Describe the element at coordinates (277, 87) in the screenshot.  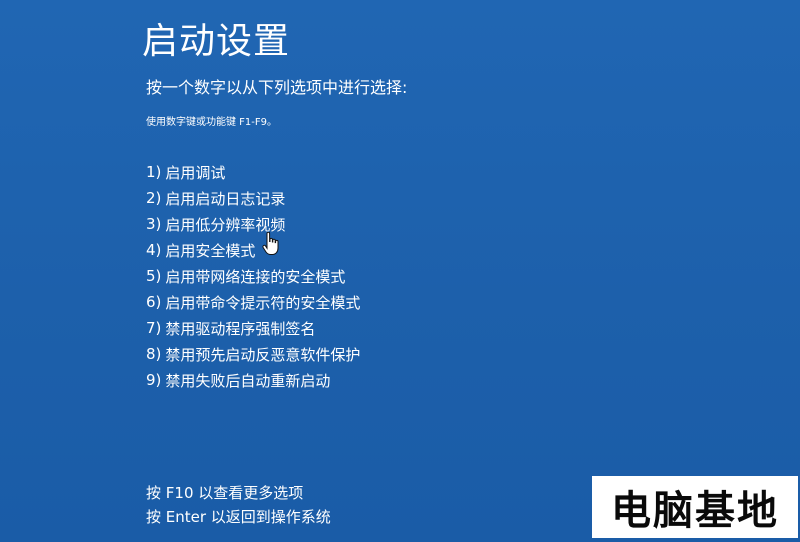
I see `instruction-text: 按一个数字以从下列选项中进行选择:` at that location.